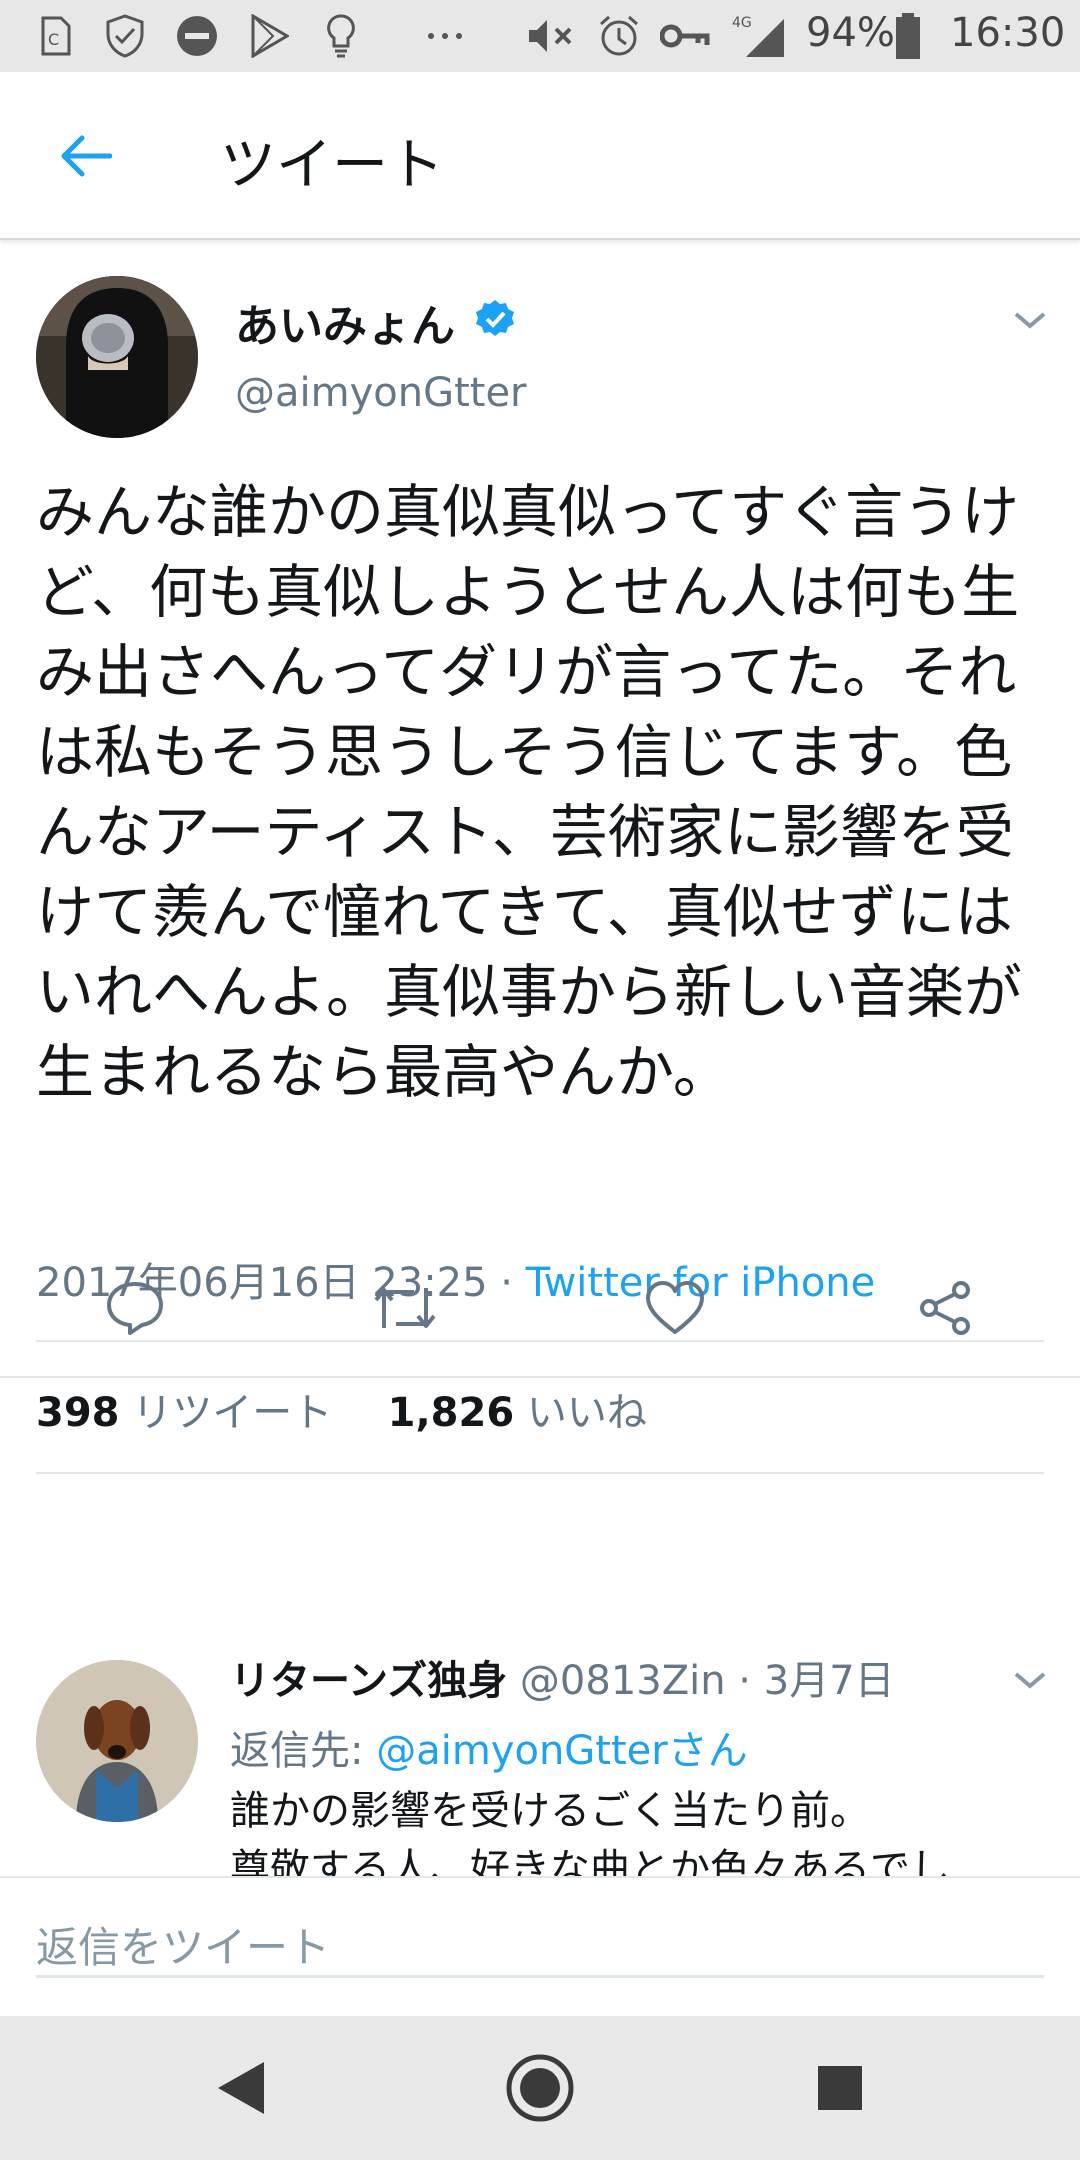  I want to click on more-dots-icon, so click(445, 36).